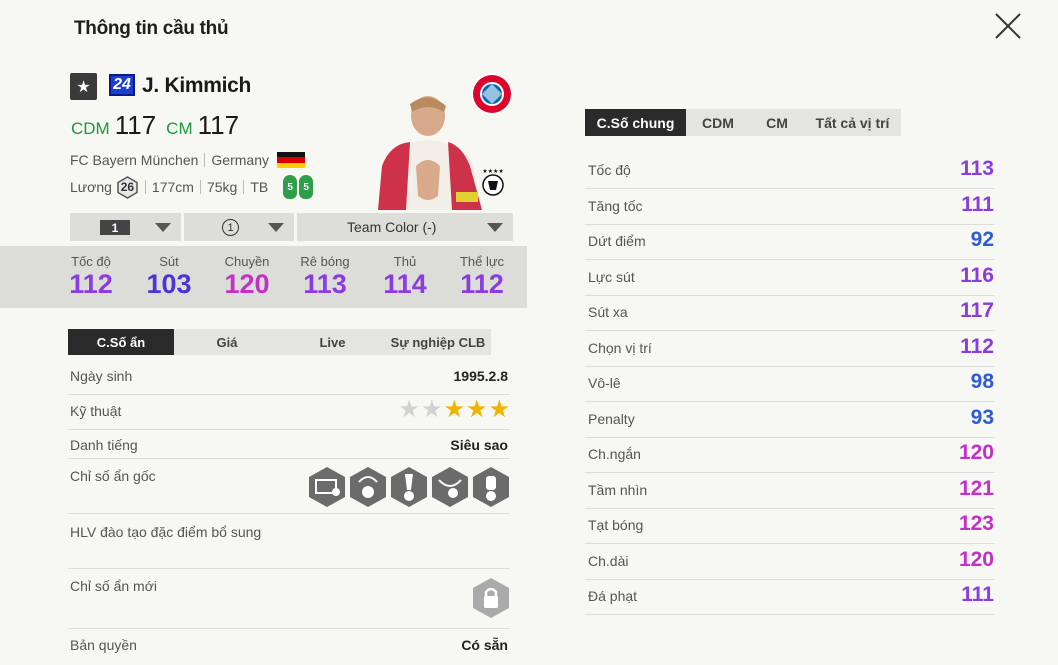 The width and height of the screenshot is (1058, 665). I want to click on player-portrait-image, so click(430, 153).